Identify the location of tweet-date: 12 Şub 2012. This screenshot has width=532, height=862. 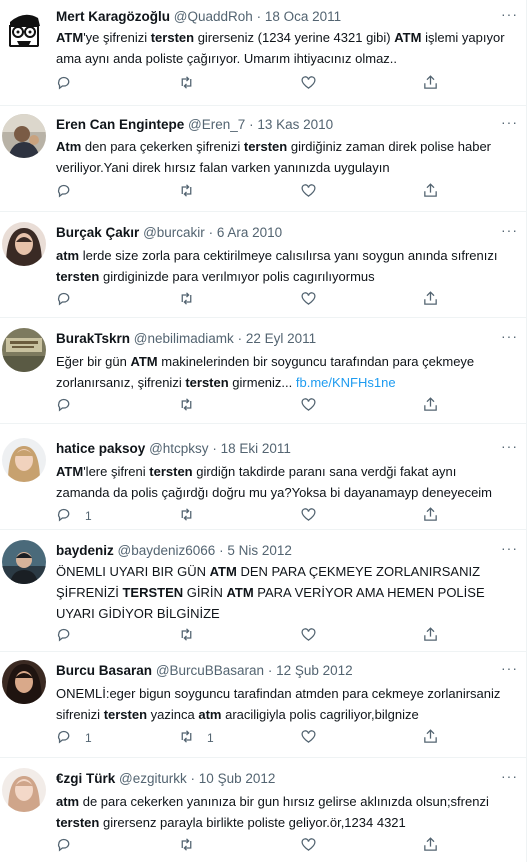
(314, 670).